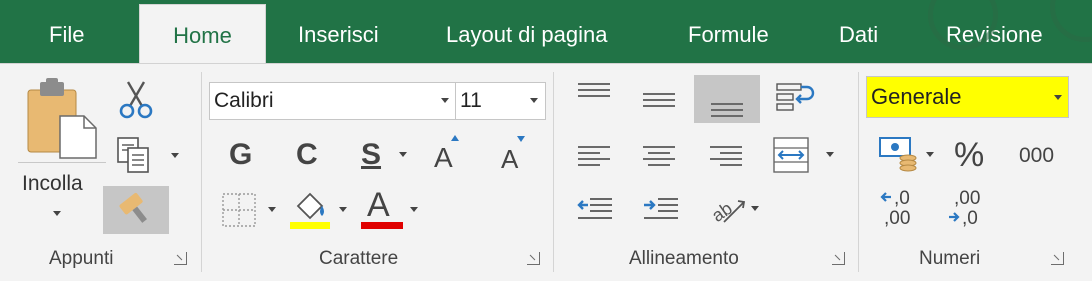 The image size is (1092, 281). I want to click on accounting-dropdown-chevron-down-icon, so click(930, 154).